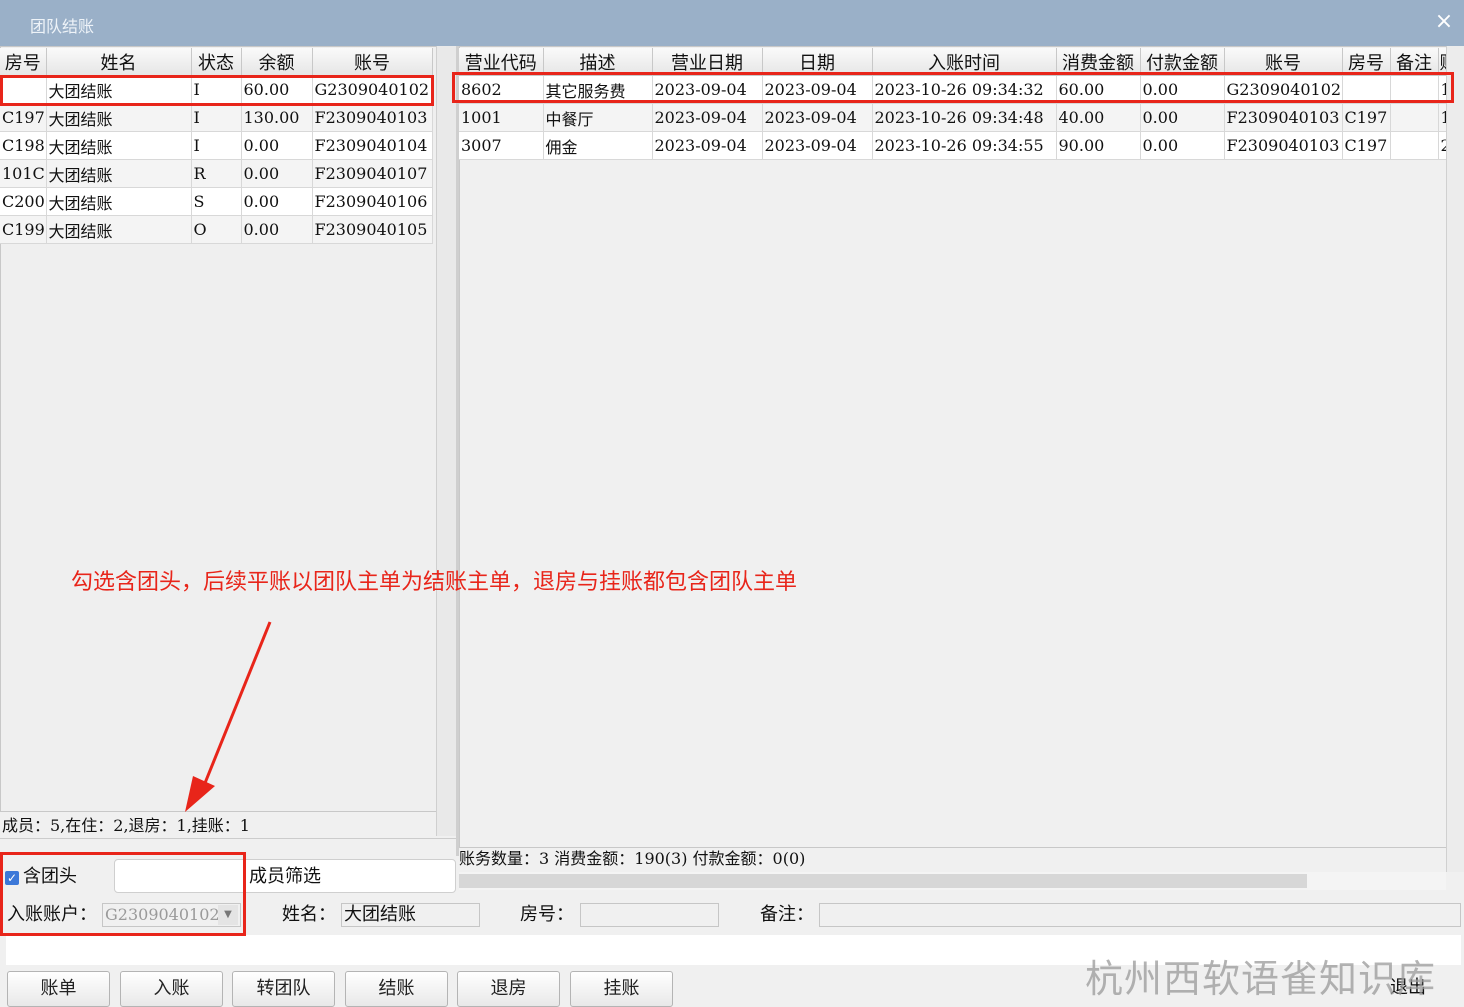 This screenshot has height=1007, width=1464. I want to click on table-row: C198 大团结账 I 0.00 F2309040104, so click(216, 145).